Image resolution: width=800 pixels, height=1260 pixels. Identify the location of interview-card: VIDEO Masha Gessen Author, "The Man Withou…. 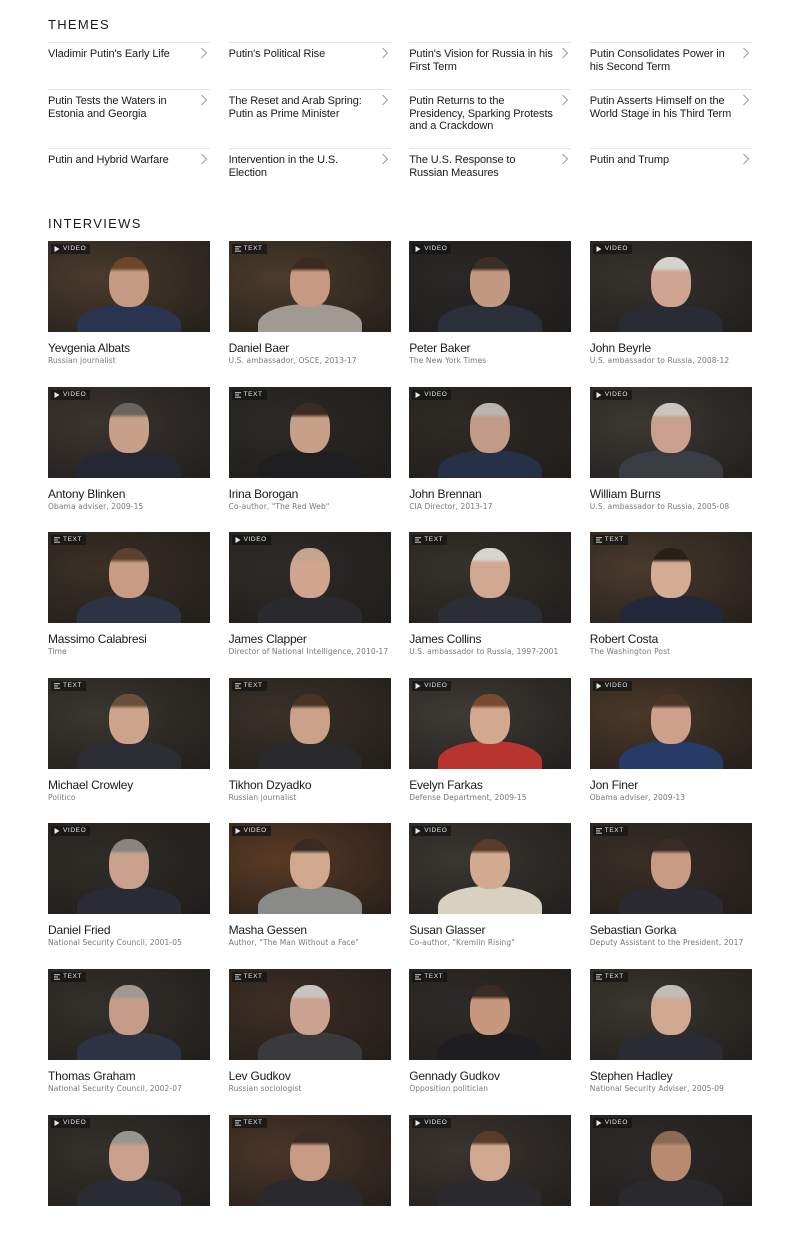
(309, 896).